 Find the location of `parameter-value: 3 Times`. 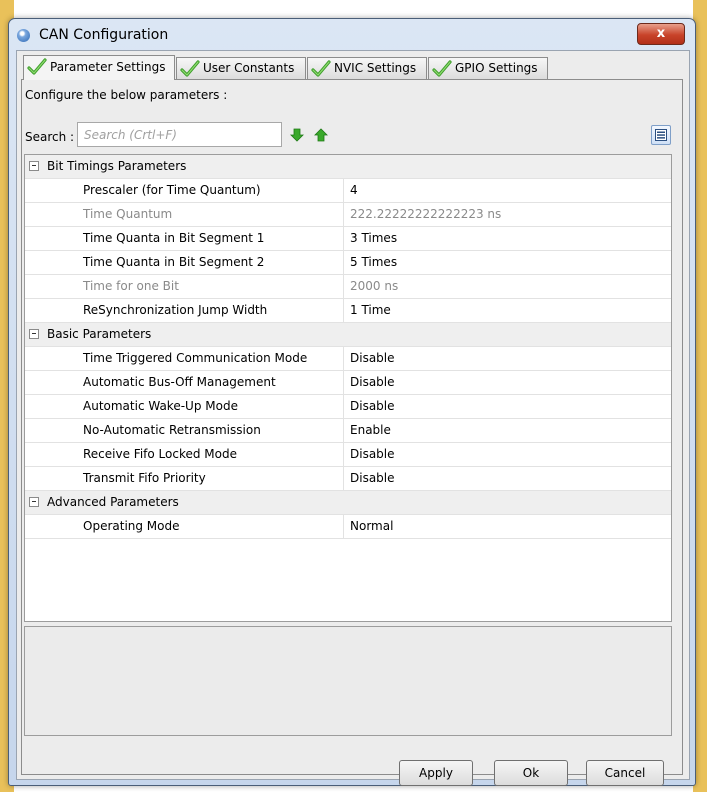

parameter-value: 3 Times is located at coordinates (507, 238).